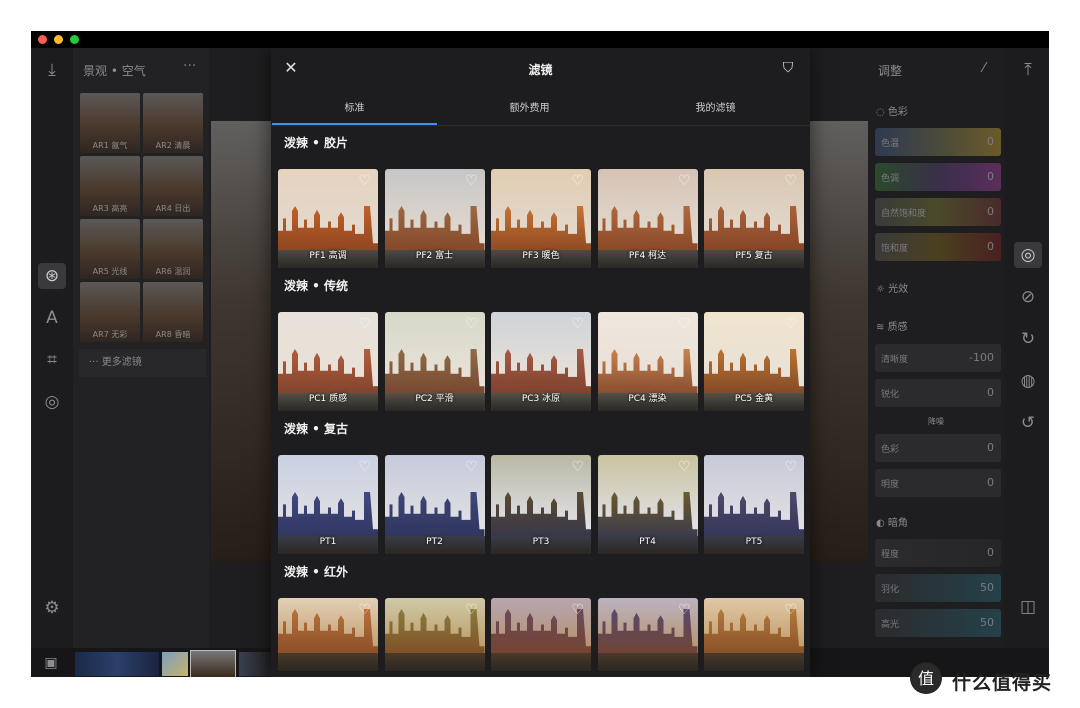  Describe the element at coordinates (938, 212) in the screenshot. I see `adjust-slider: 自然饱和度 0` at that location.